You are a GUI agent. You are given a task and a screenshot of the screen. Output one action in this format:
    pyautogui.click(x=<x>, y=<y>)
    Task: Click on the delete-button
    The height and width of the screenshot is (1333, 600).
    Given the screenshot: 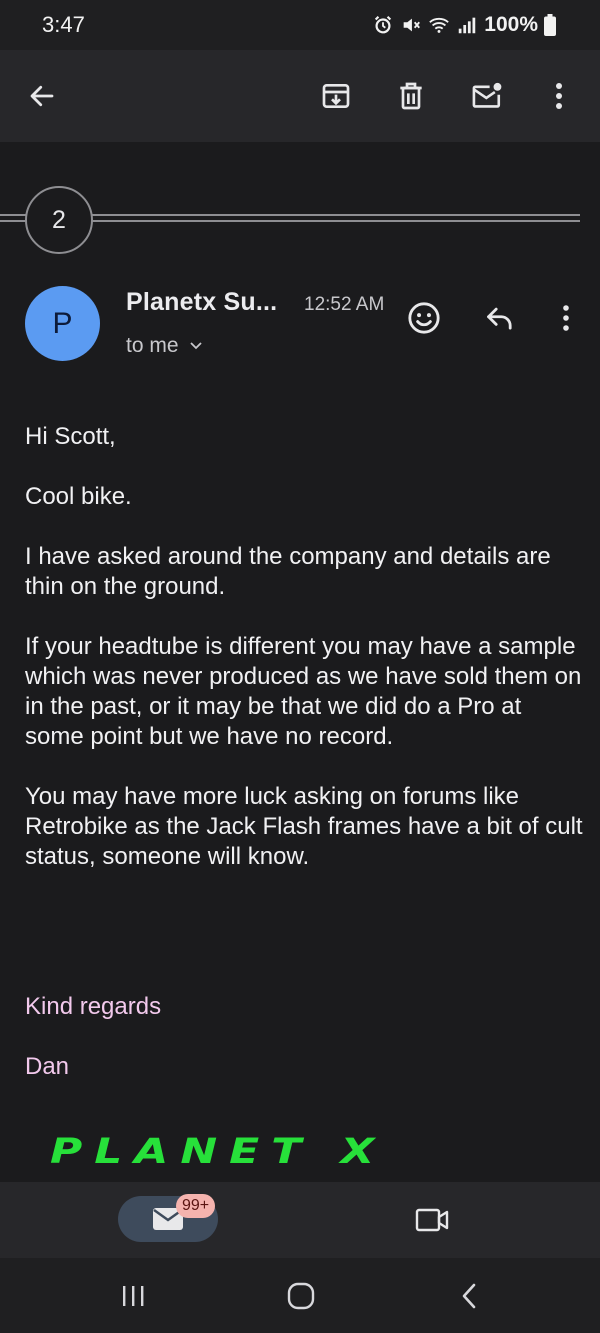 What is the action you would take?
    pyautogui.click(x=411, y=96)
    